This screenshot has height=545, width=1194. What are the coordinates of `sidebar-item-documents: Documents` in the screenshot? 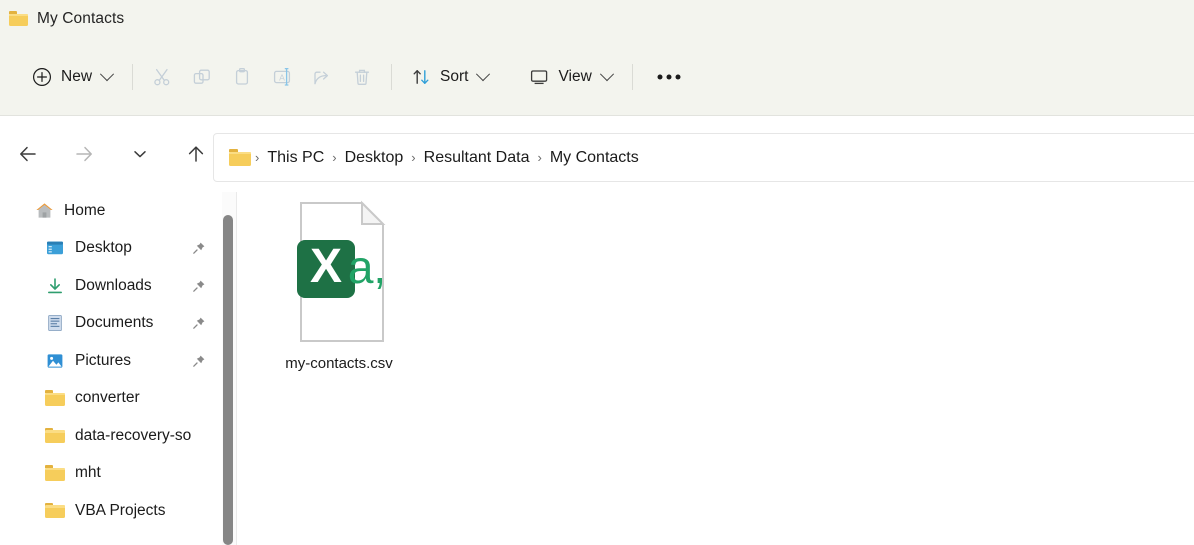 It's located at (111, 324).